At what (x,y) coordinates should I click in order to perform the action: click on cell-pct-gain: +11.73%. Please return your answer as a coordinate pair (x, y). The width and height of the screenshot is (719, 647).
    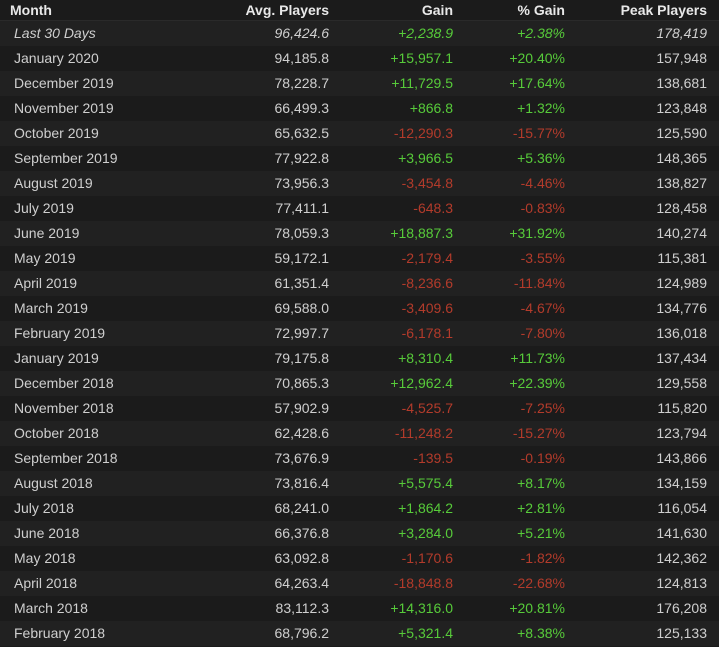
    Looking at the image, I should click on (514, 358).